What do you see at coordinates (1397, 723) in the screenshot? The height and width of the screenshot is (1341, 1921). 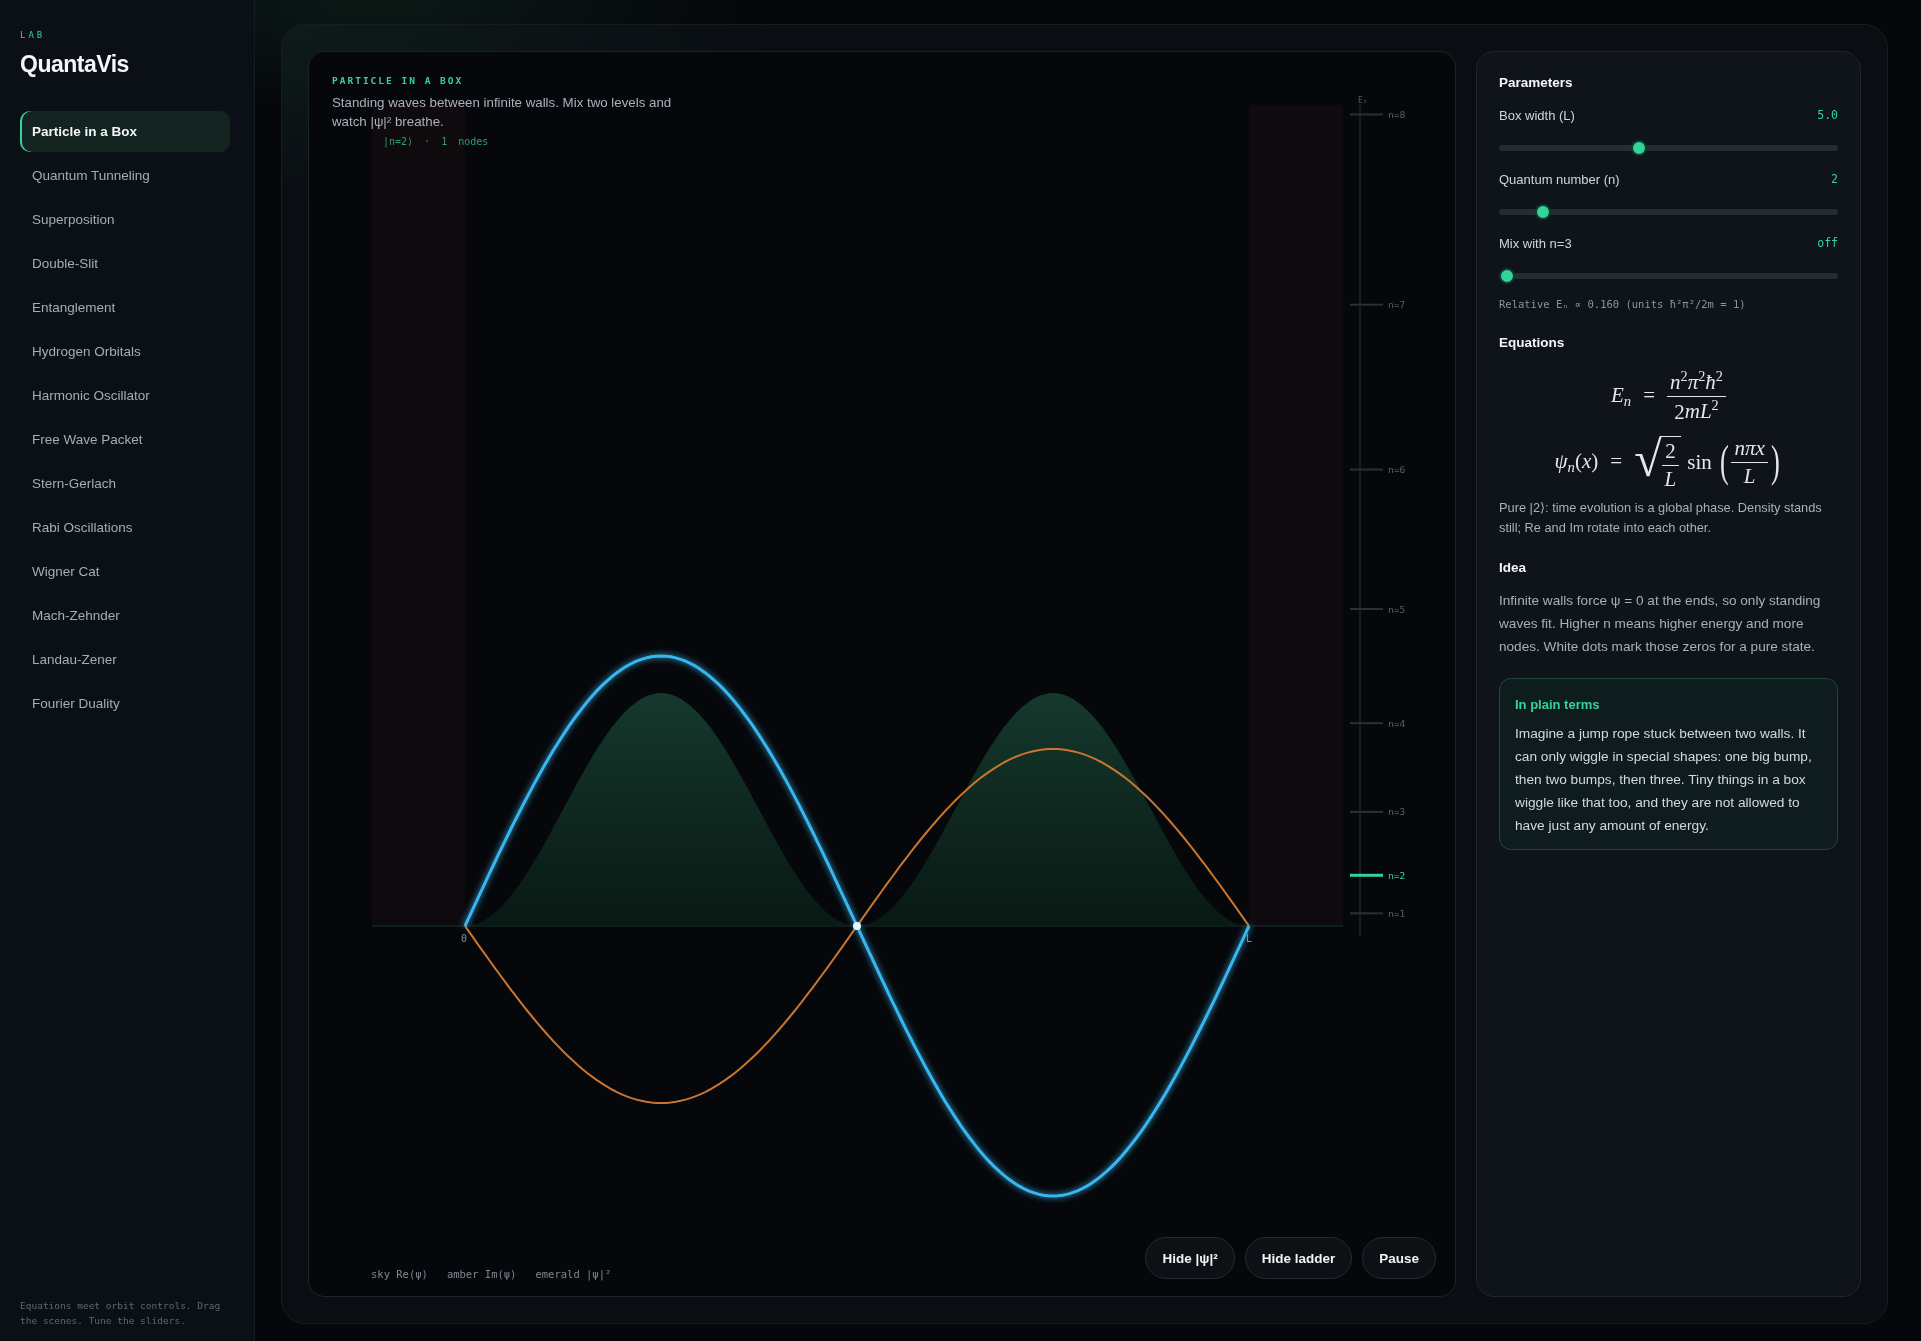 I see `energy-level-label: n=4` at bounding box center [1397, 723].